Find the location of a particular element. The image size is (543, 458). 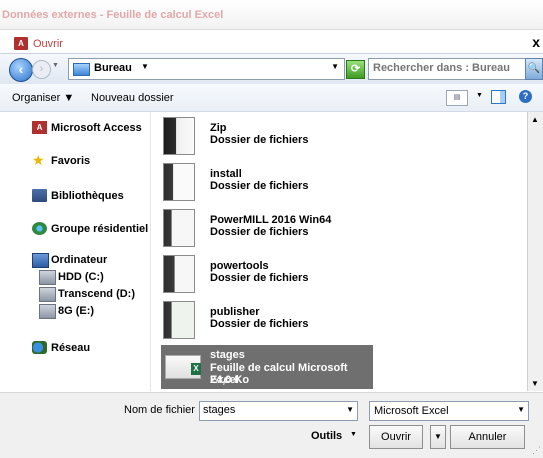

list-item-zip: Zip Dossier de fichiers is located at coordinates (337, 134).